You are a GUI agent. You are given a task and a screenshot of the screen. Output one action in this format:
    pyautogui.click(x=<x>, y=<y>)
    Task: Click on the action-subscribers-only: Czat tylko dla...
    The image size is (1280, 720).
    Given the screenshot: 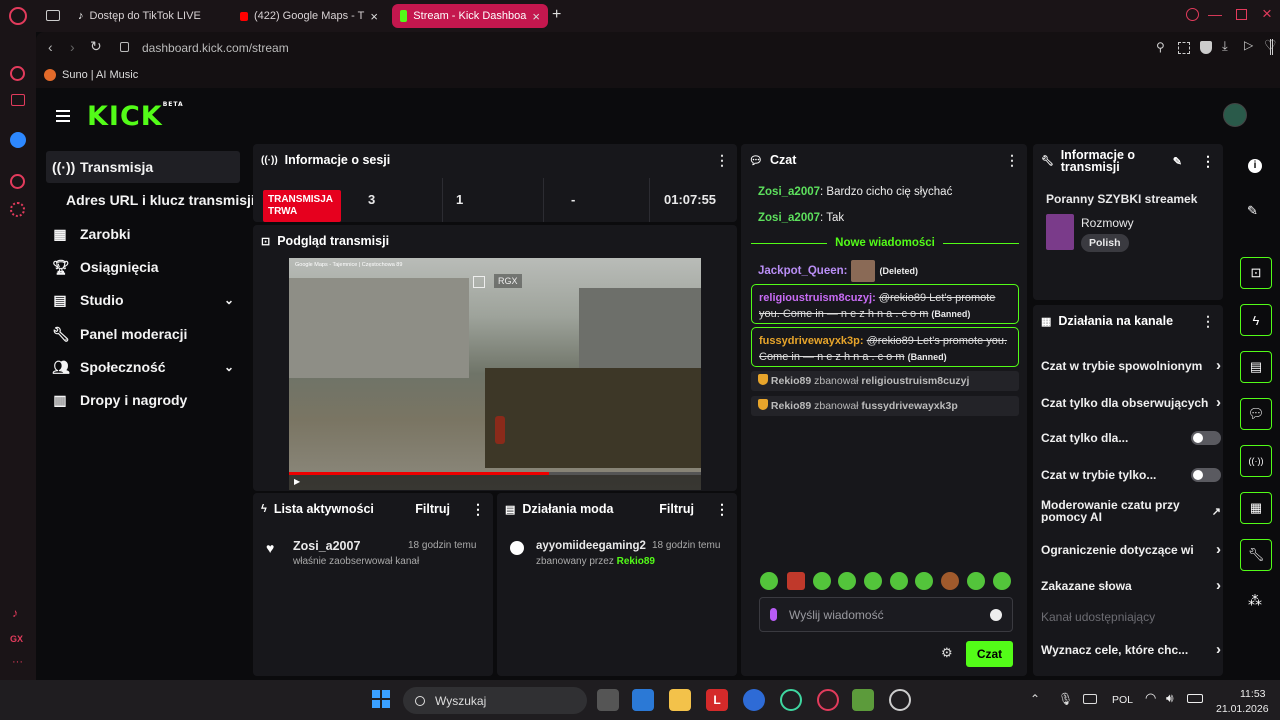 What is the action you would take?
    pyautogui.click(x=1131, y=438)
    